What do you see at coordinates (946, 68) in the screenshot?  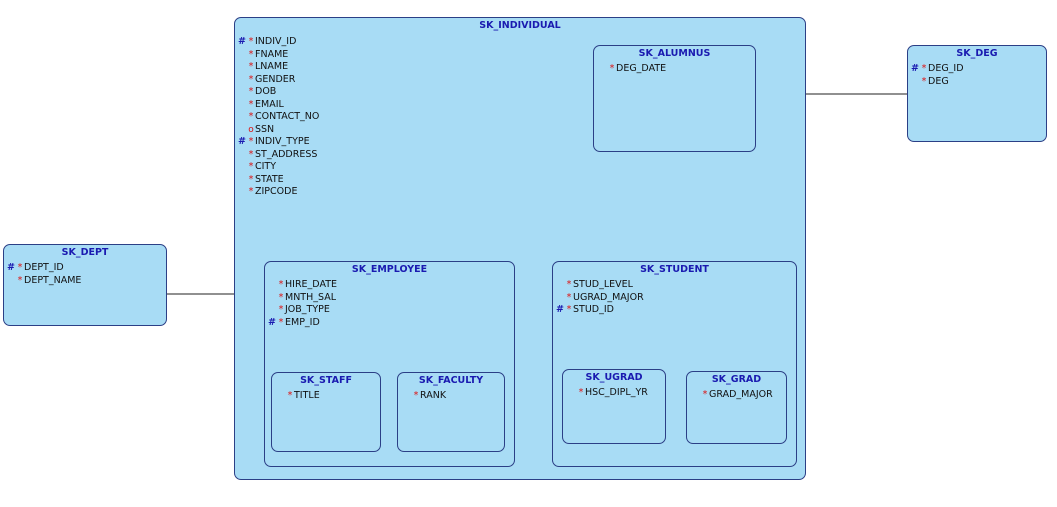 I see `attribute-name: DEG_ID` at bounding box center [946, 68].